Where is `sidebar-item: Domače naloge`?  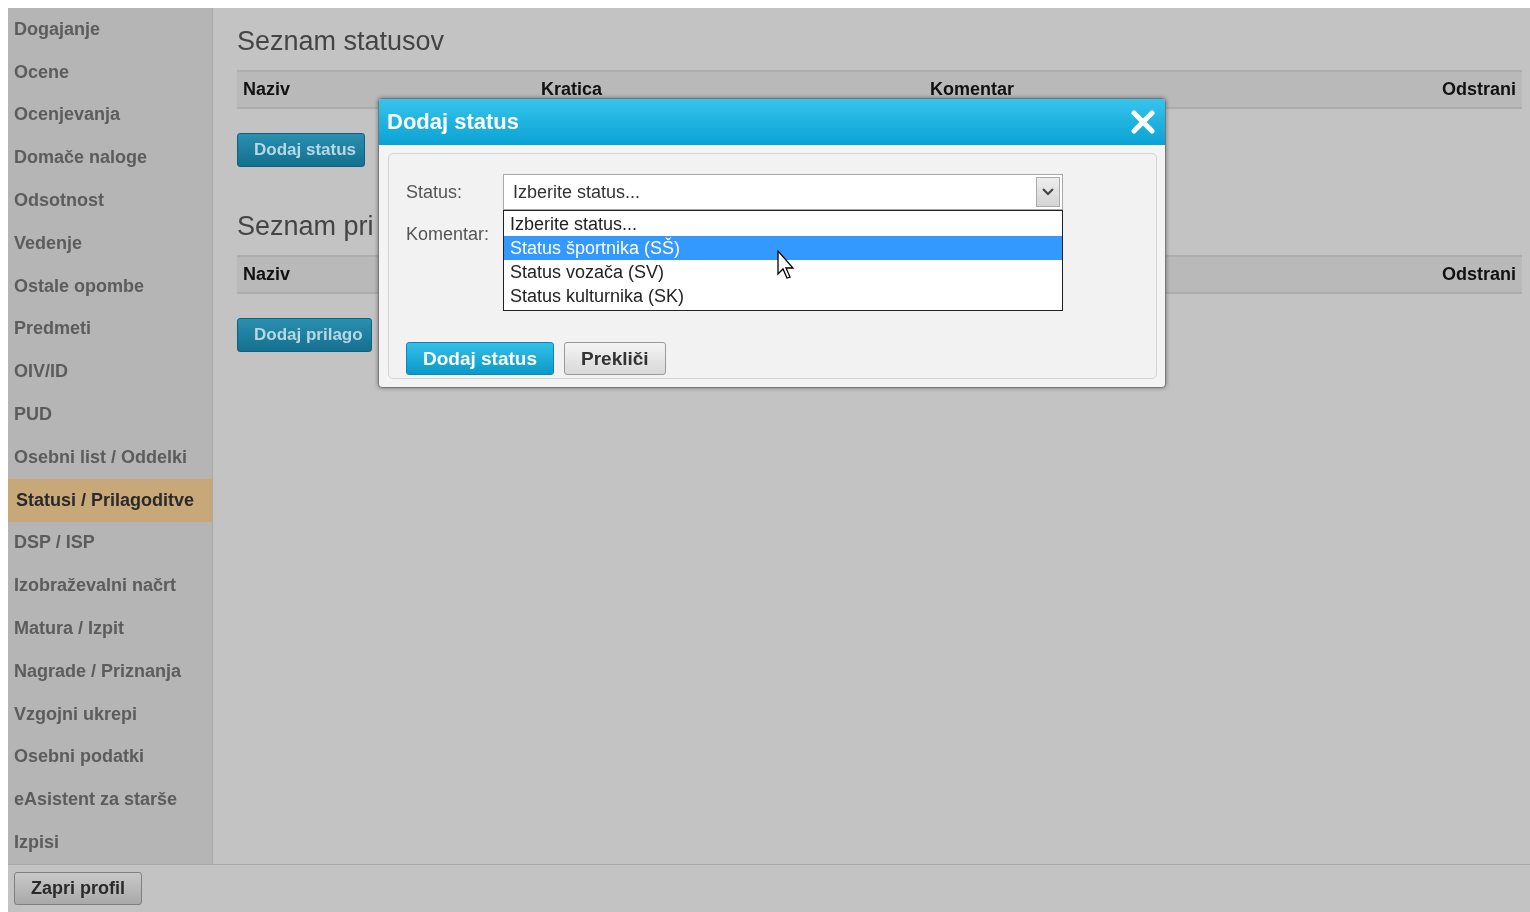
sidebar-item: Domače naloge is located at coordinates (110, 158).